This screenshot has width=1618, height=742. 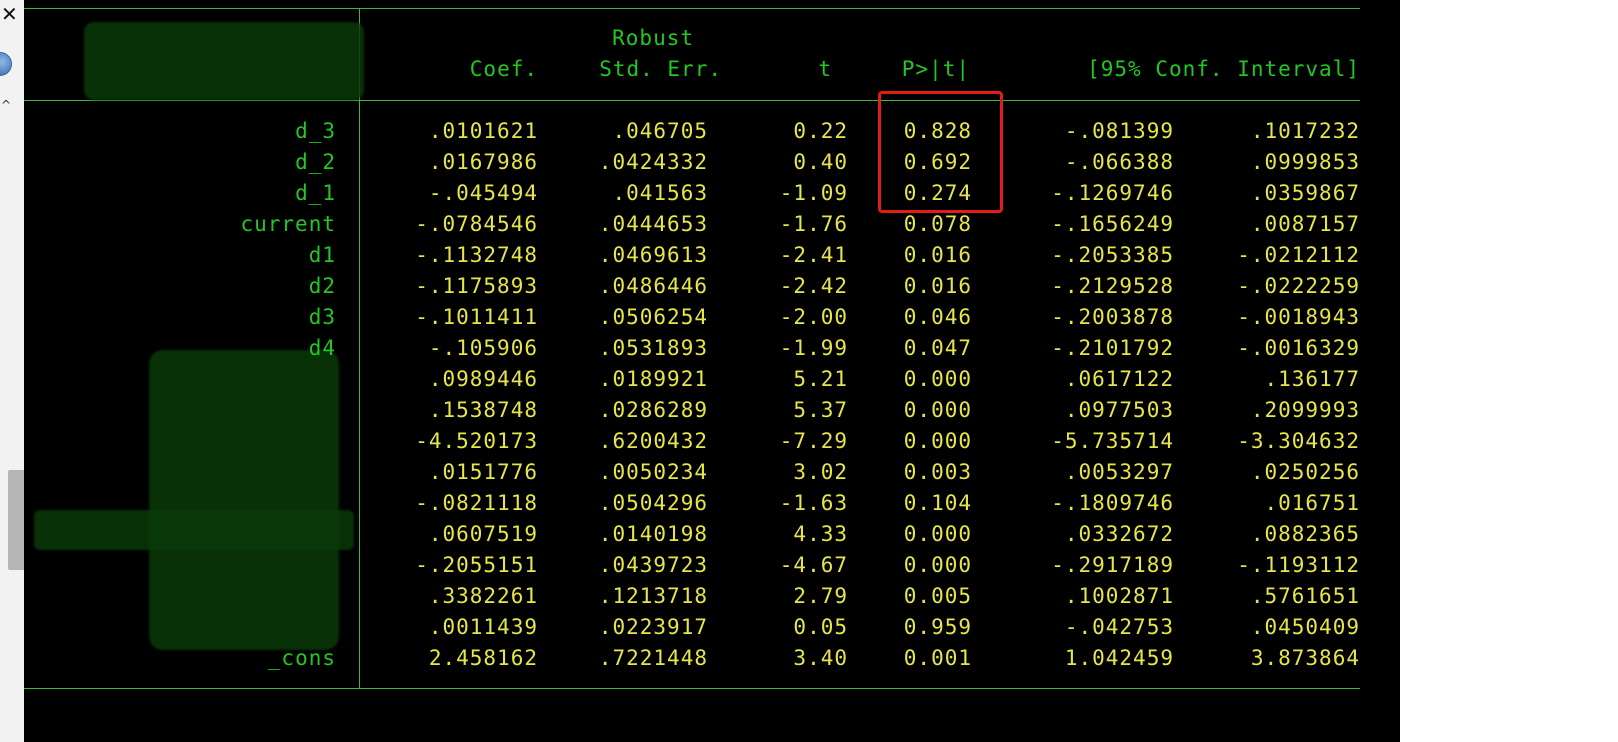 I want to click on coef-value: .0101621, so click(x=483, y=131).